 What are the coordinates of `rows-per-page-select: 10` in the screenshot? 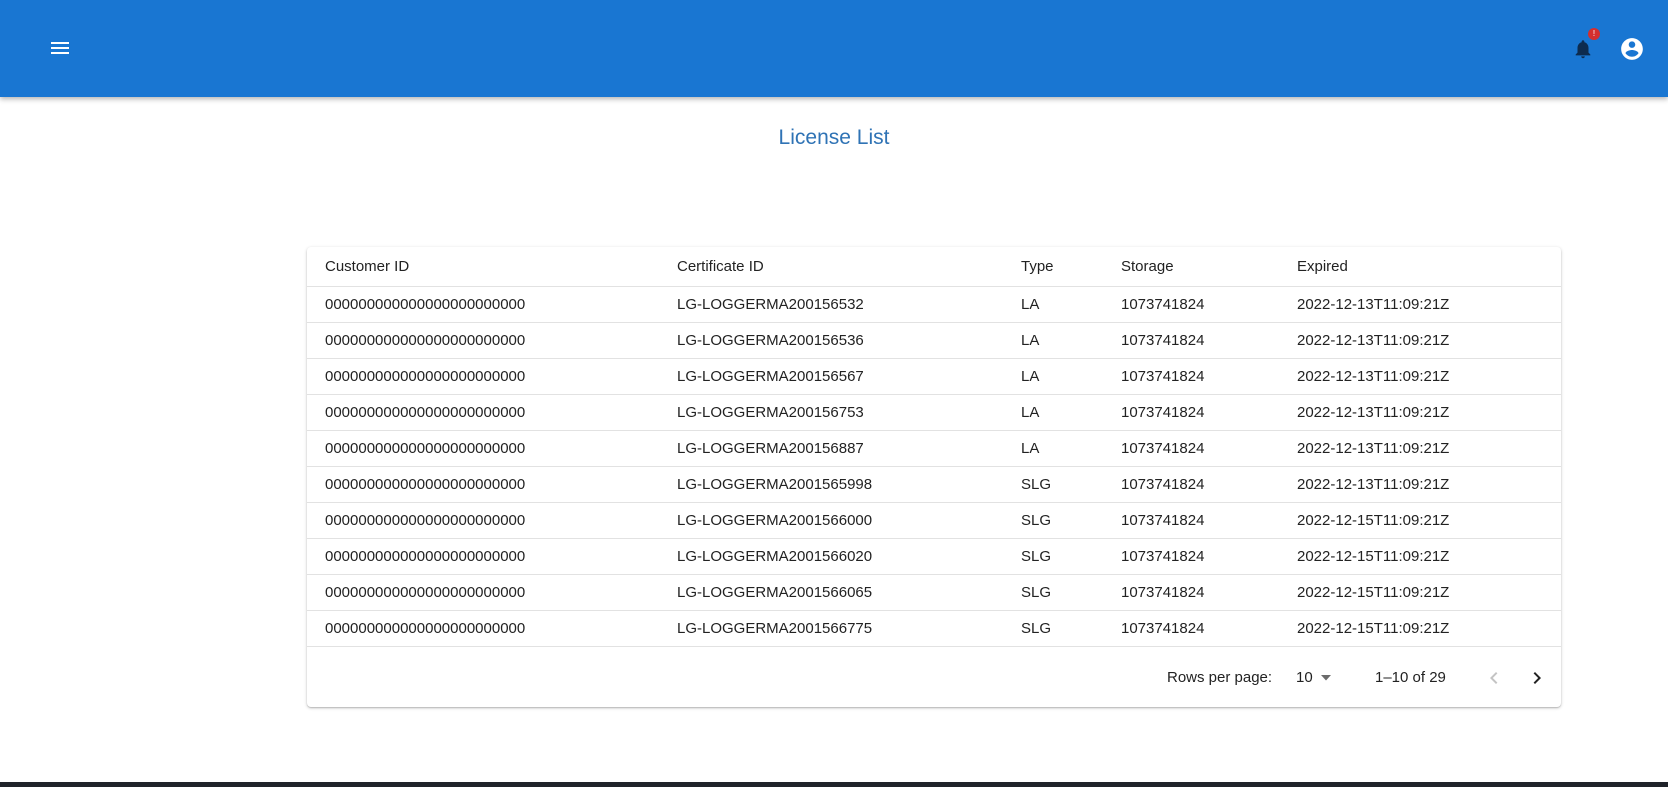 It's located at (1313, 677).